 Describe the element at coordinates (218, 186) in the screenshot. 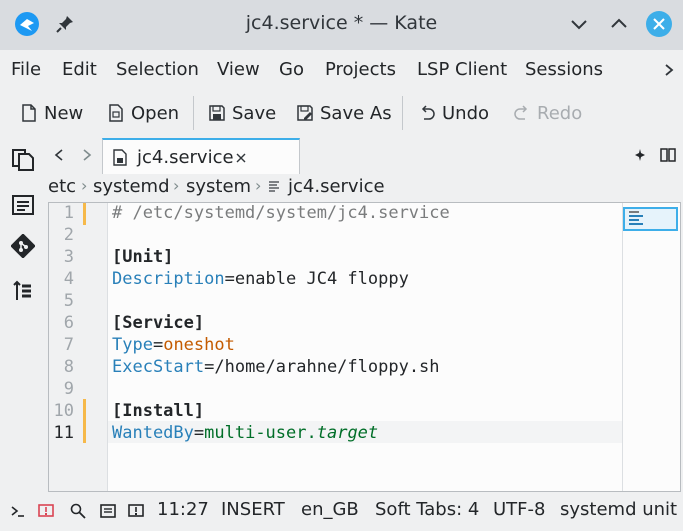

I see `breadcrumb-system: system` at that location.